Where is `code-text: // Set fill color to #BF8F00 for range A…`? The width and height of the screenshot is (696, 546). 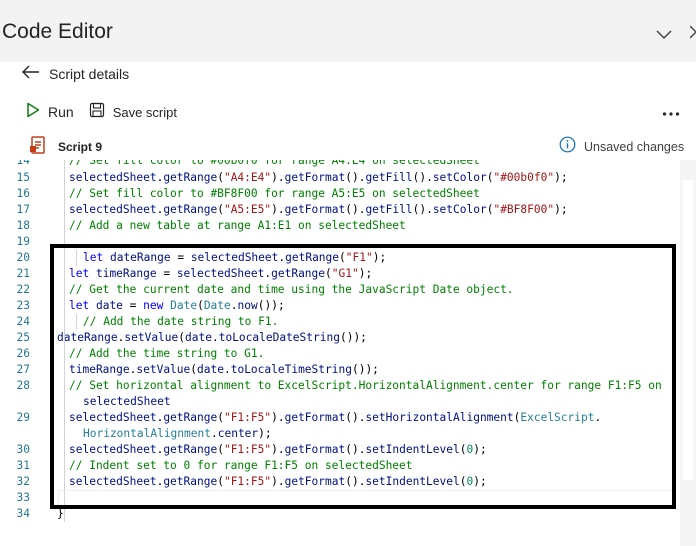 code-text: // Set fill color to #BF8F00 for range A… is located at coordinates (274, 193).